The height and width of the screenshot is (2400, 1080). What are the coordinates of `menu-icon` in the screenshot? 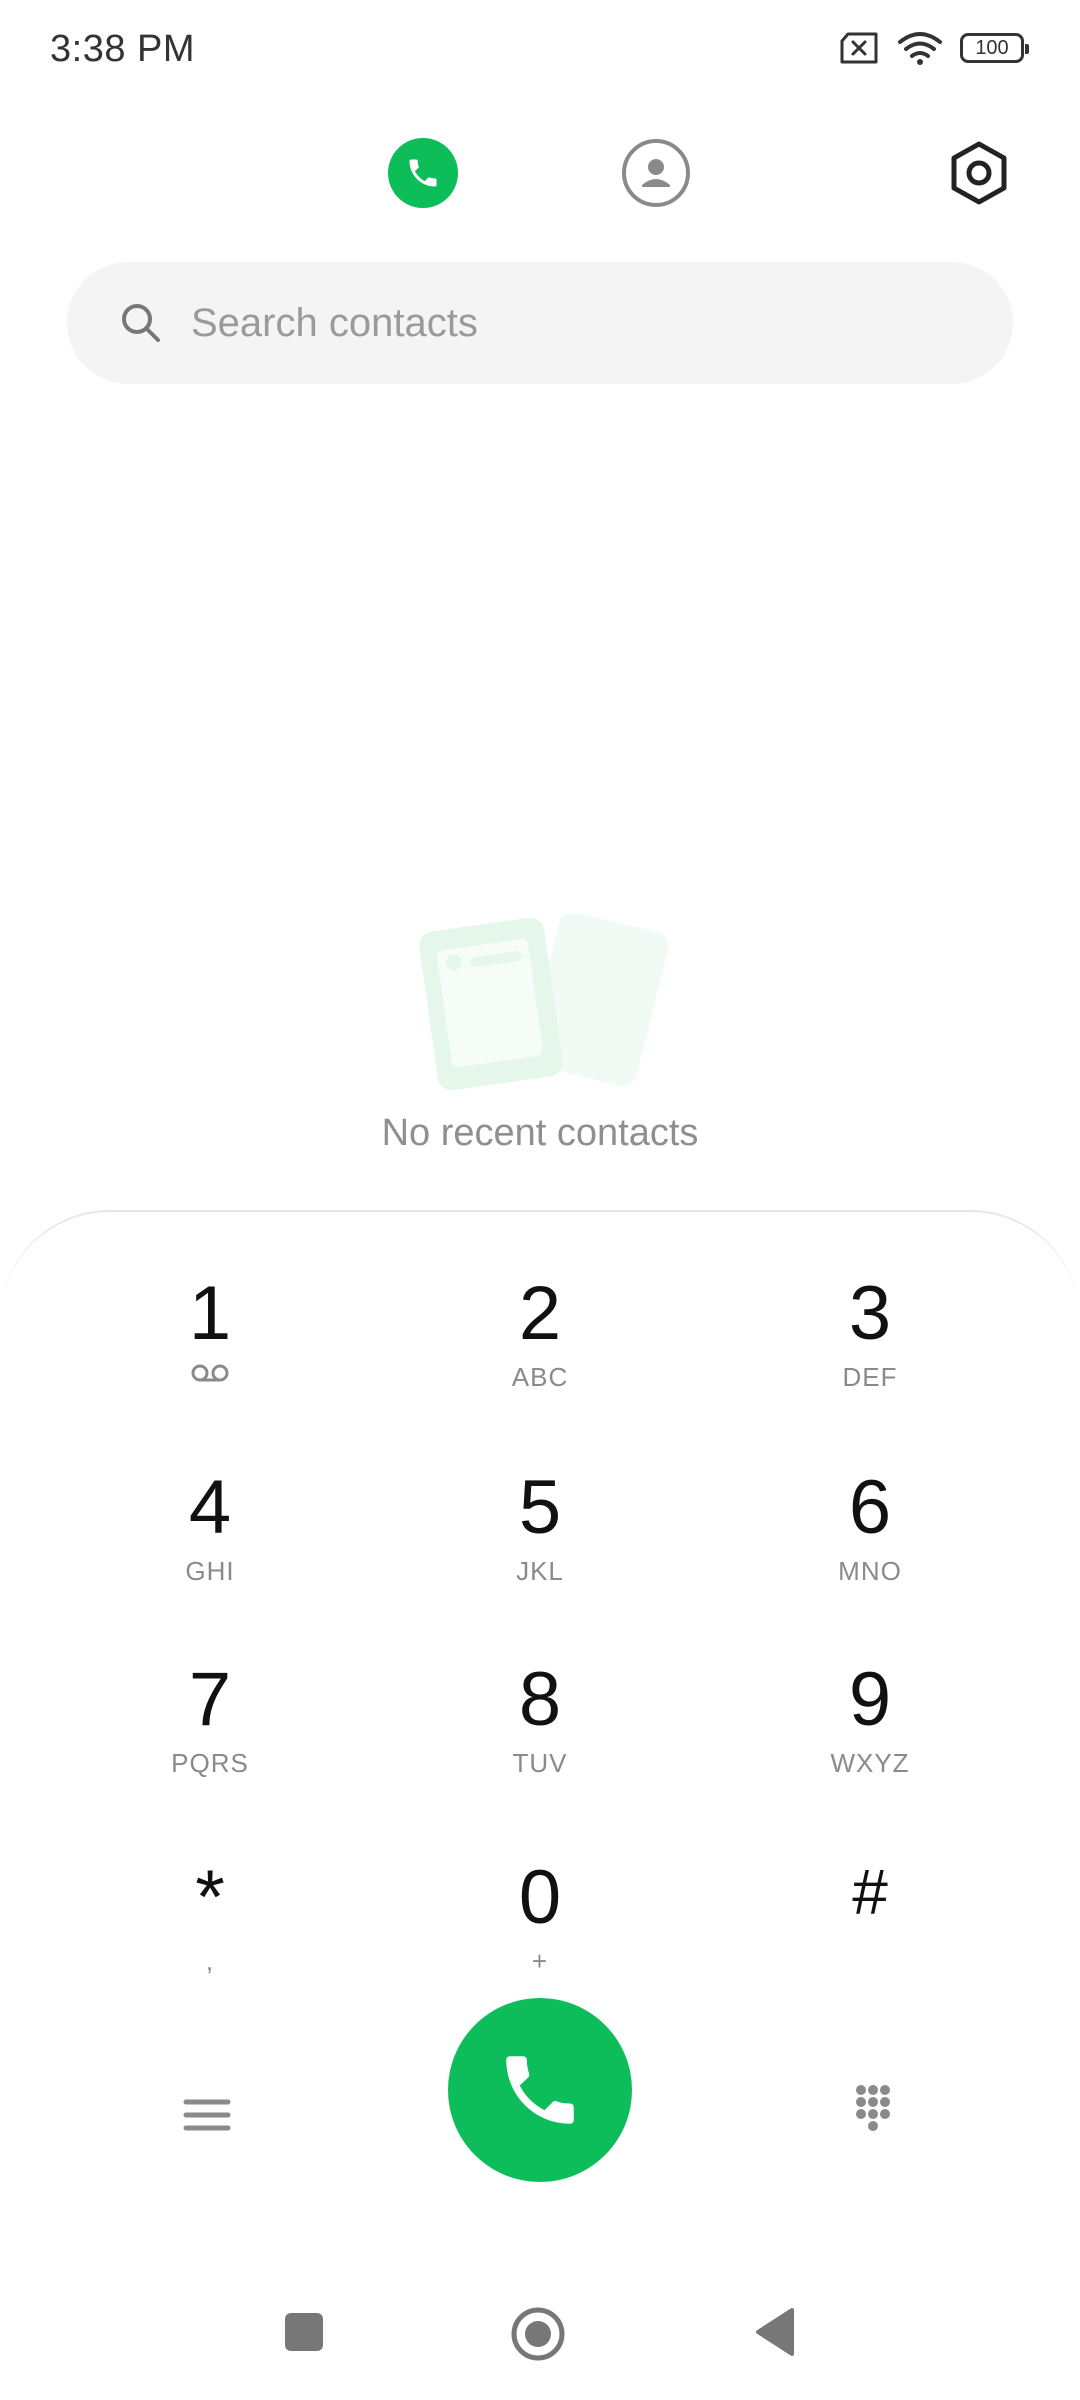 It's located at (207, 2115).